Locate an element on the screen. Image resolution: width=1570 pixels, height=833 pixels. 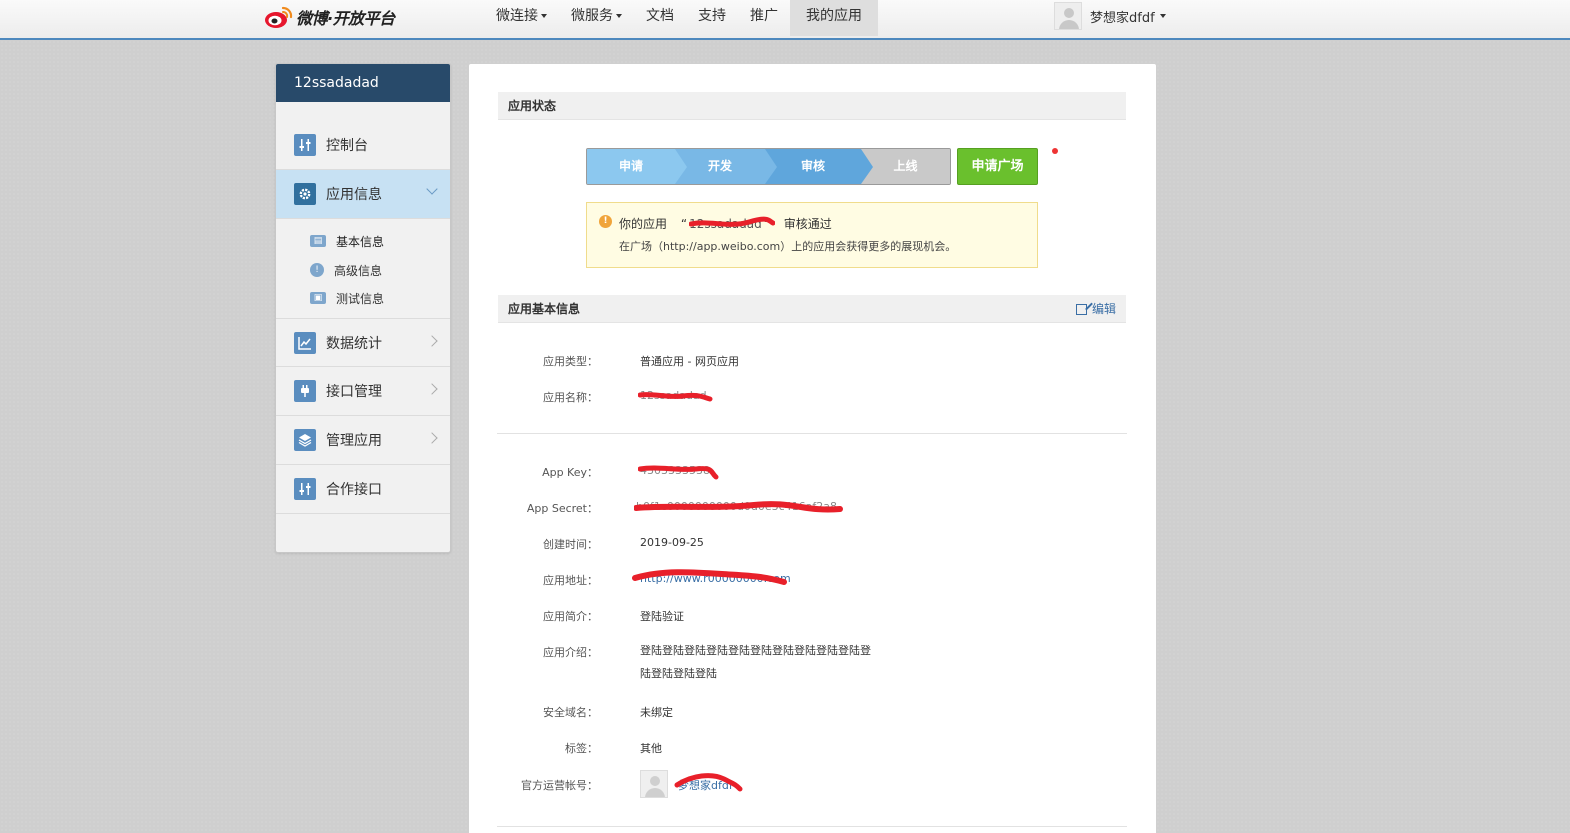
info-icon: ! is located at coordinates (317, 270).